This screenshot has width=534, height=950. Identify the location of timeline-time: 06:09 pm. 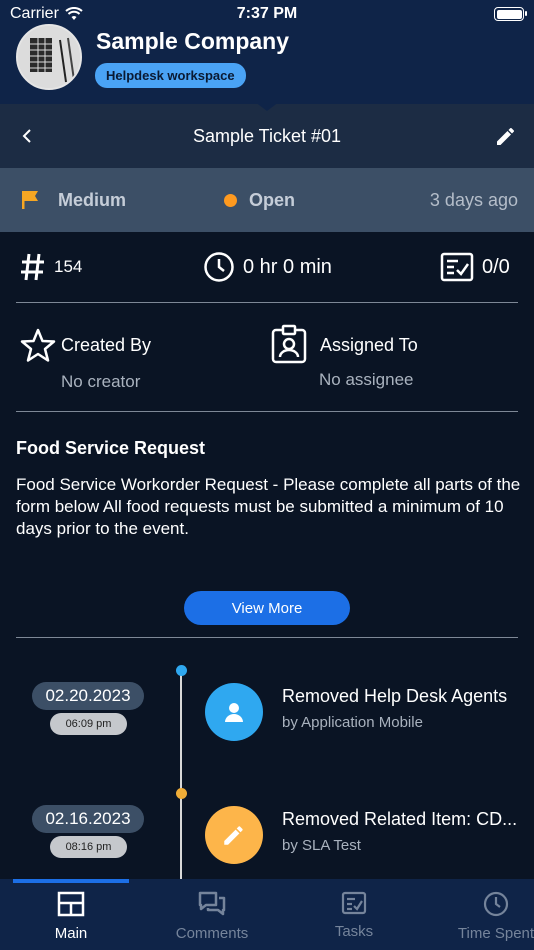
(88, 724).